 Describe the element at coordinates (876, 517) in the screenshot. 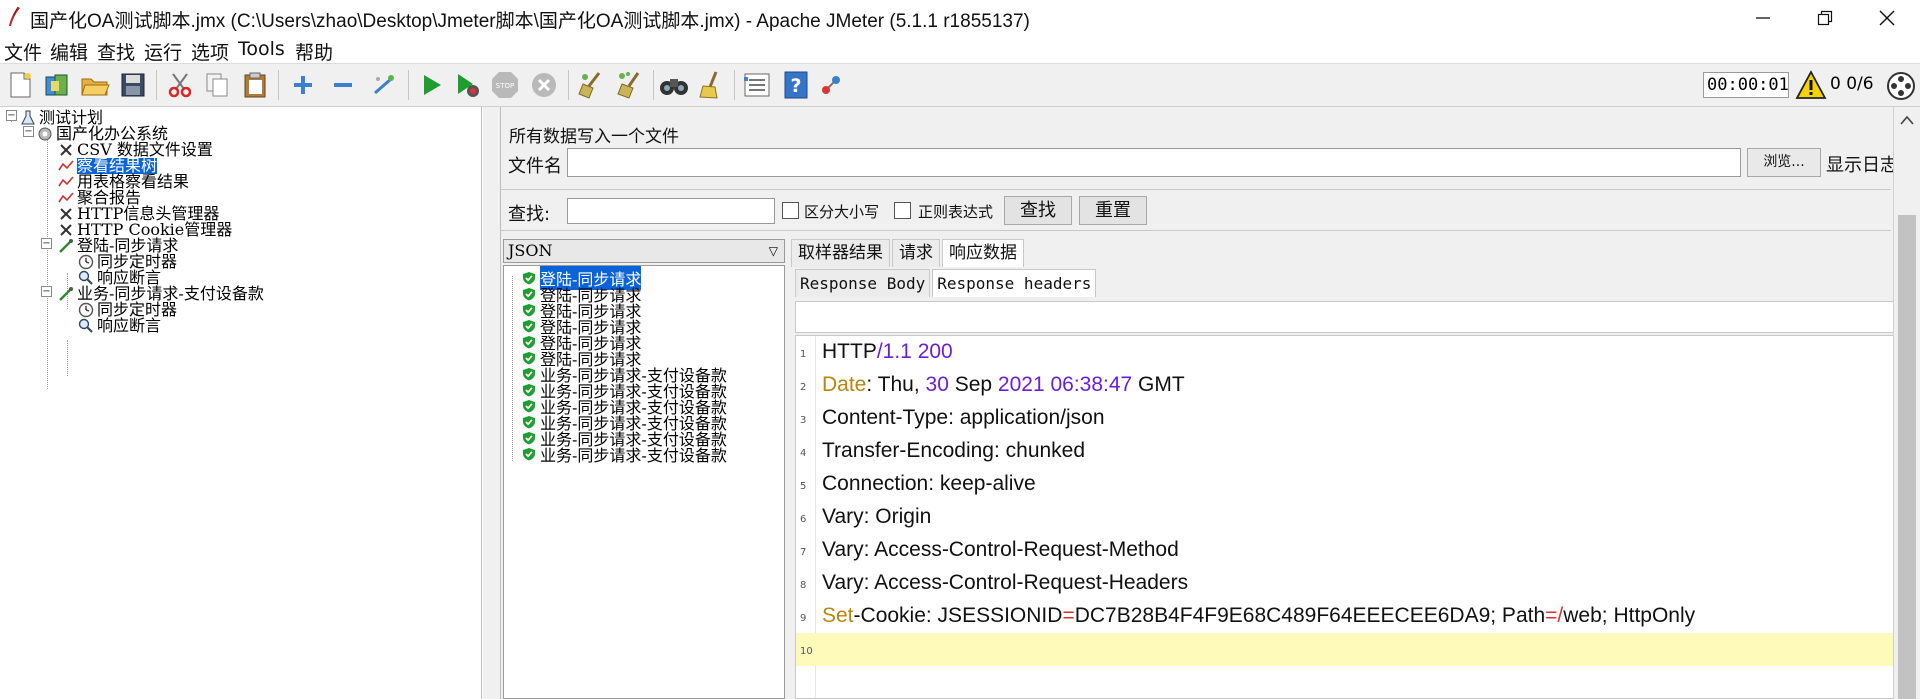

I see `line-text: Vary: Origin` at that location.